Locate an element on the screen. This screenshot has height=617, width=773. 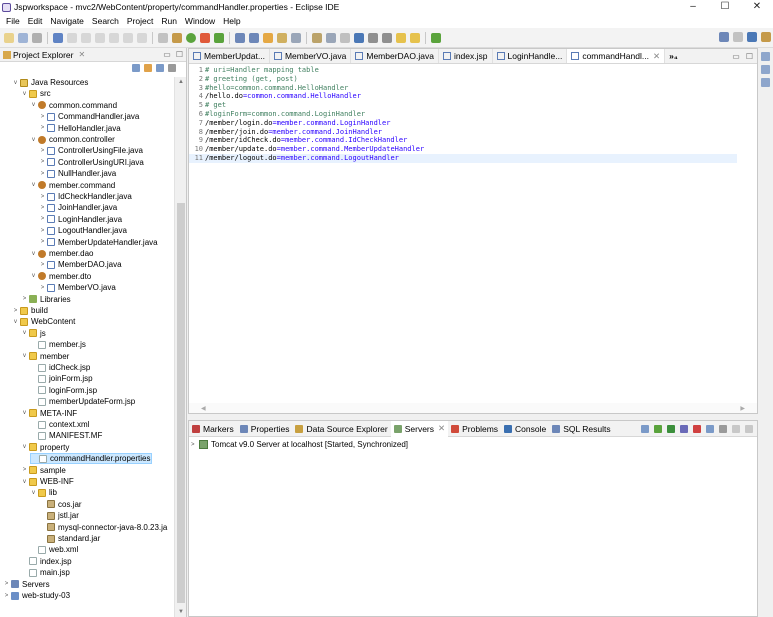
stop-server-icon is located at coordinates (697, 428).